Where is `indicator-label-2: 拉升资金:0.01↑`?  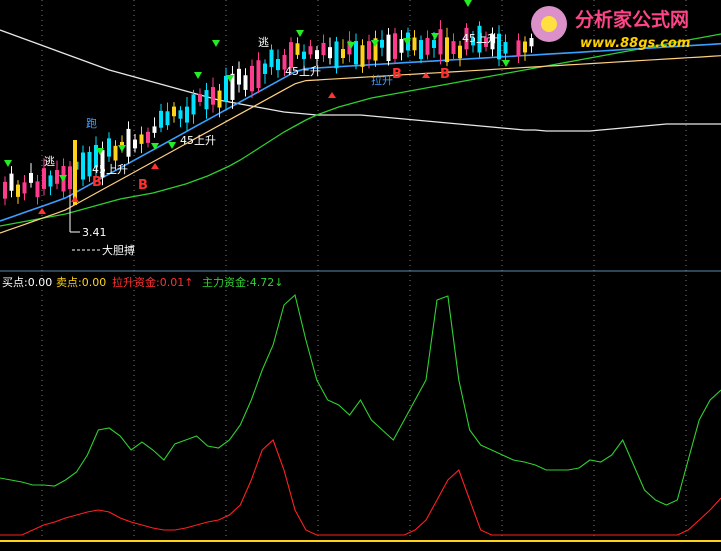
indicator-label-2: 拉升资金:0.01↑ is located at coordinates (152, 282).